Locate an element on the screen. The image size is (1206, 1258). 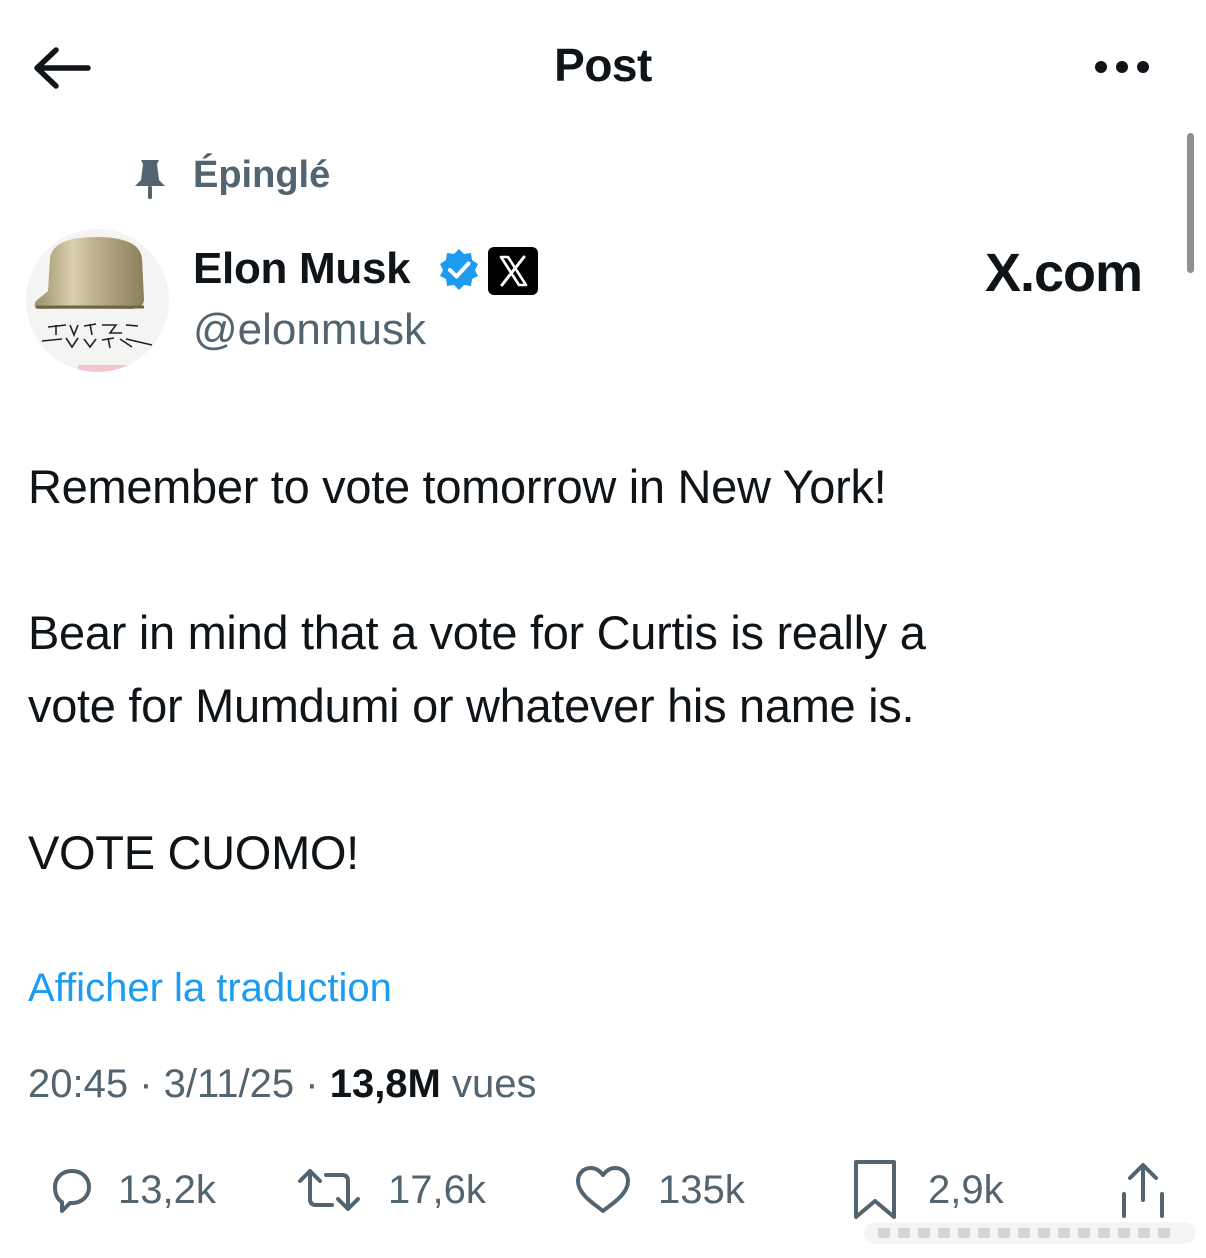
like-button: 135k is located at coordinates (659, 1190).